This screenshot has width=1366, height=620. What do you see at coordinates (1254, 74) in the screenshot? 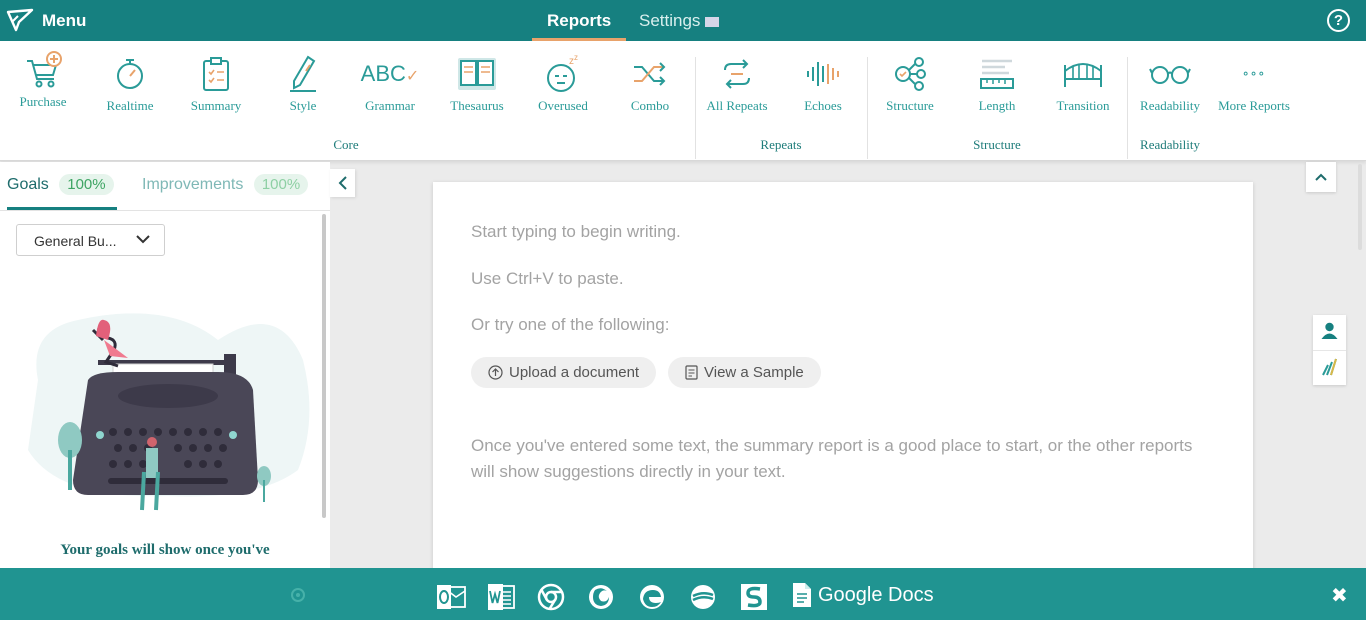
I see `more-dots-icon: ∘∘∘` at bounding box center [1254, 74].